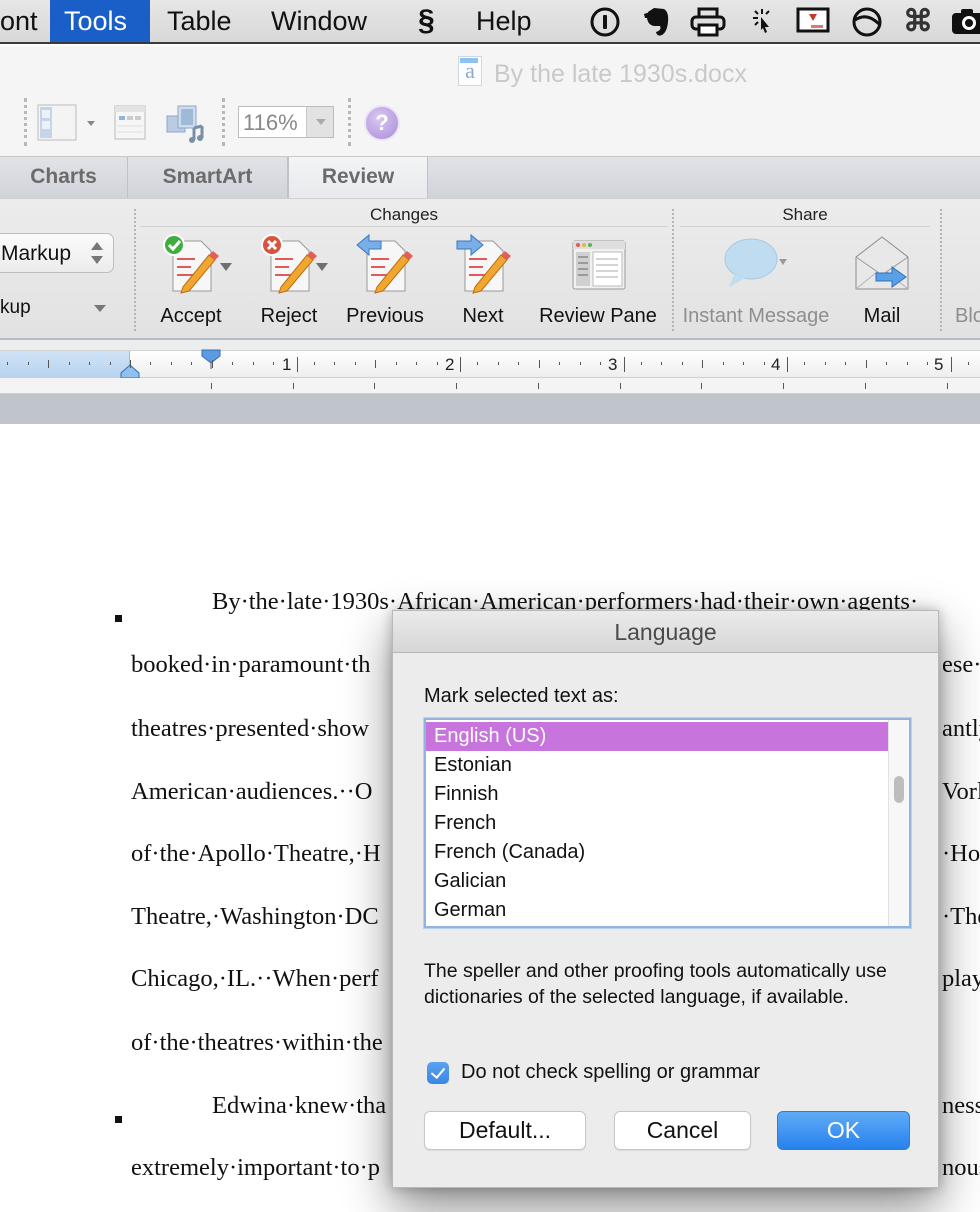 This screenshot has height=1212, width=980. Describe the element at coordinates (843, 1130) in the screenshot. I see `ok-button: OK` at that location.